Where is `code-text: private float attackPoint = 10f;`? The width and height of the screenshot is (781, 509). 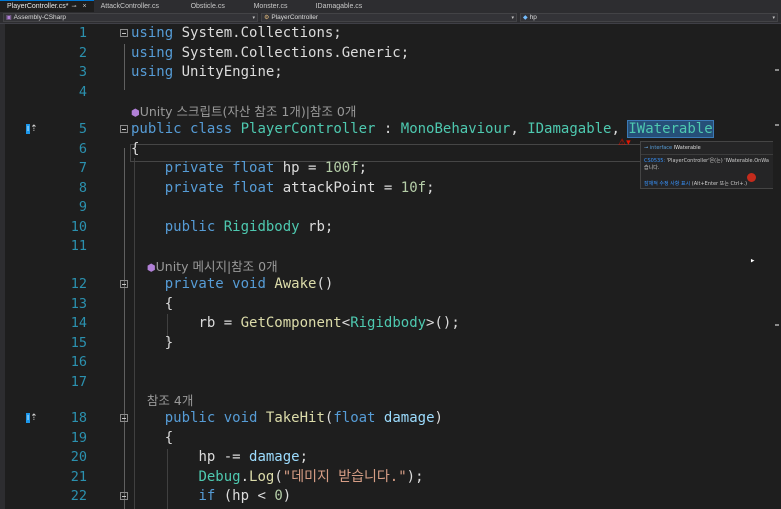
code-text: private float attackPoint = 10f; is located at coordinates (299, 188).